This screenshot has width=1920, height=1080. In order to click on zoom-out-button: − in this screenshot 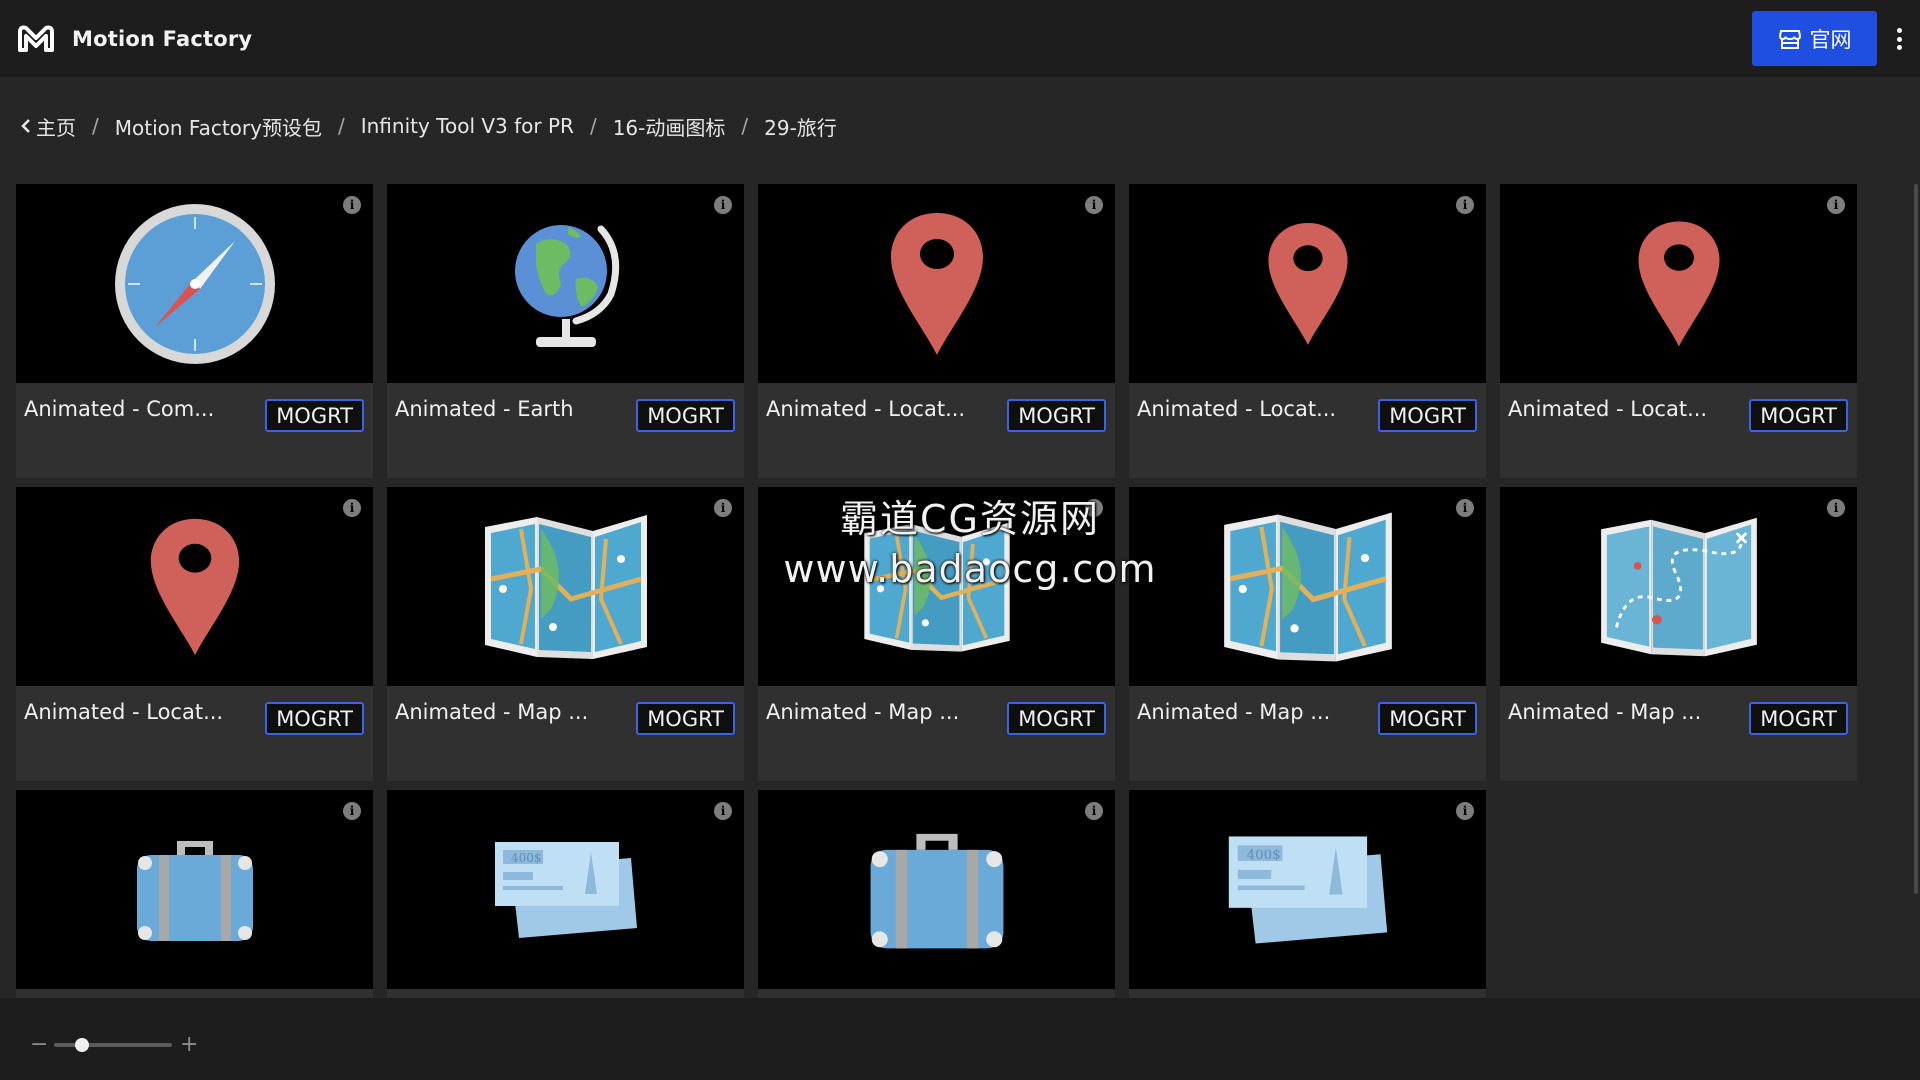, I will do `click(39, 1045)`.